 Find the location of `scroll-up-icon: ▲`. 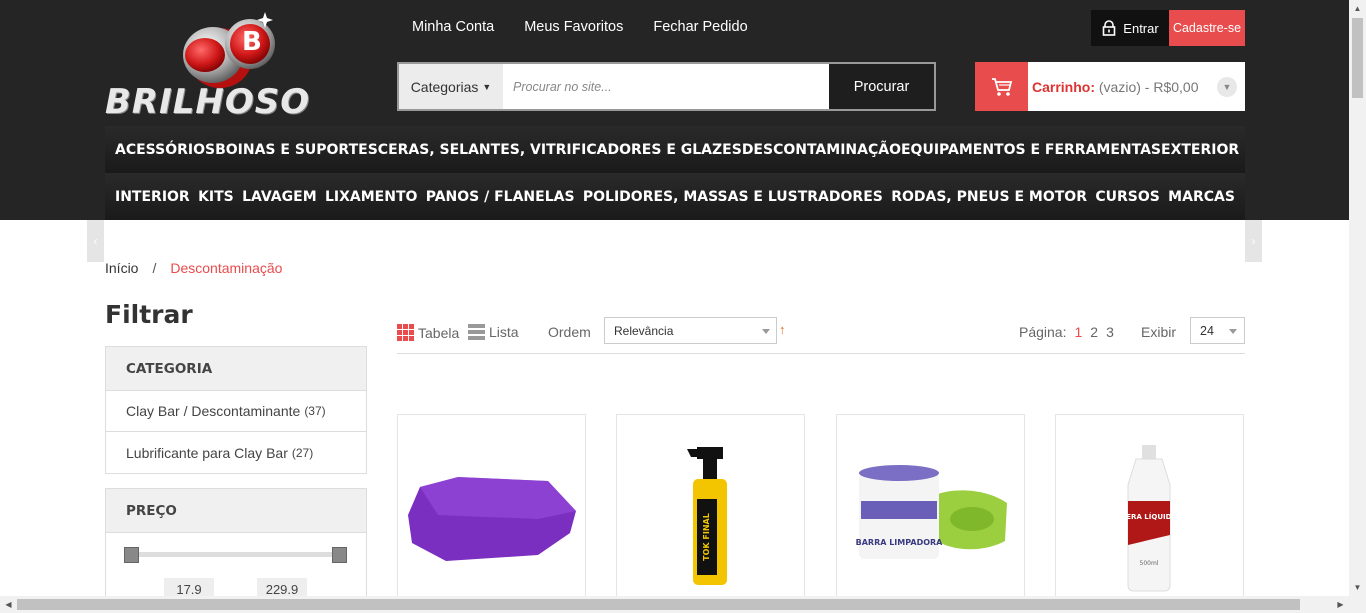

scroll-up-icon: ▲ is located at coordinates (1357, 8).